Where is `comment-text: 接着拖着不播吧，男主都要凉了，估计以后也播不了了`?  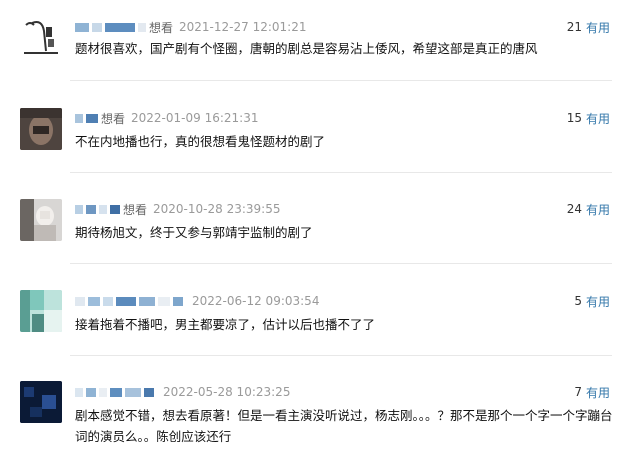 comment-text: 接着拖着不播吧，男主都要凉了，估计以后也播不了了 is located at coordinates (225, 324).